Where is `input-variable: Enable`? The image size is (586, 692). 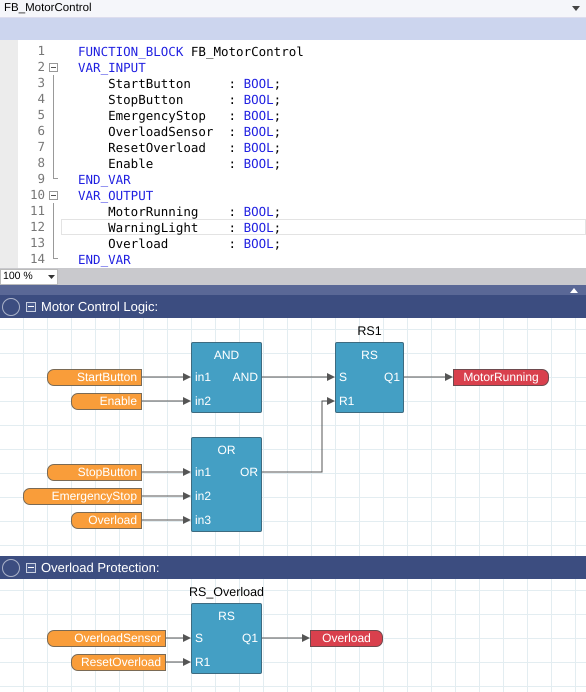
input-variable: Enable is located at coordinates (106, 401).